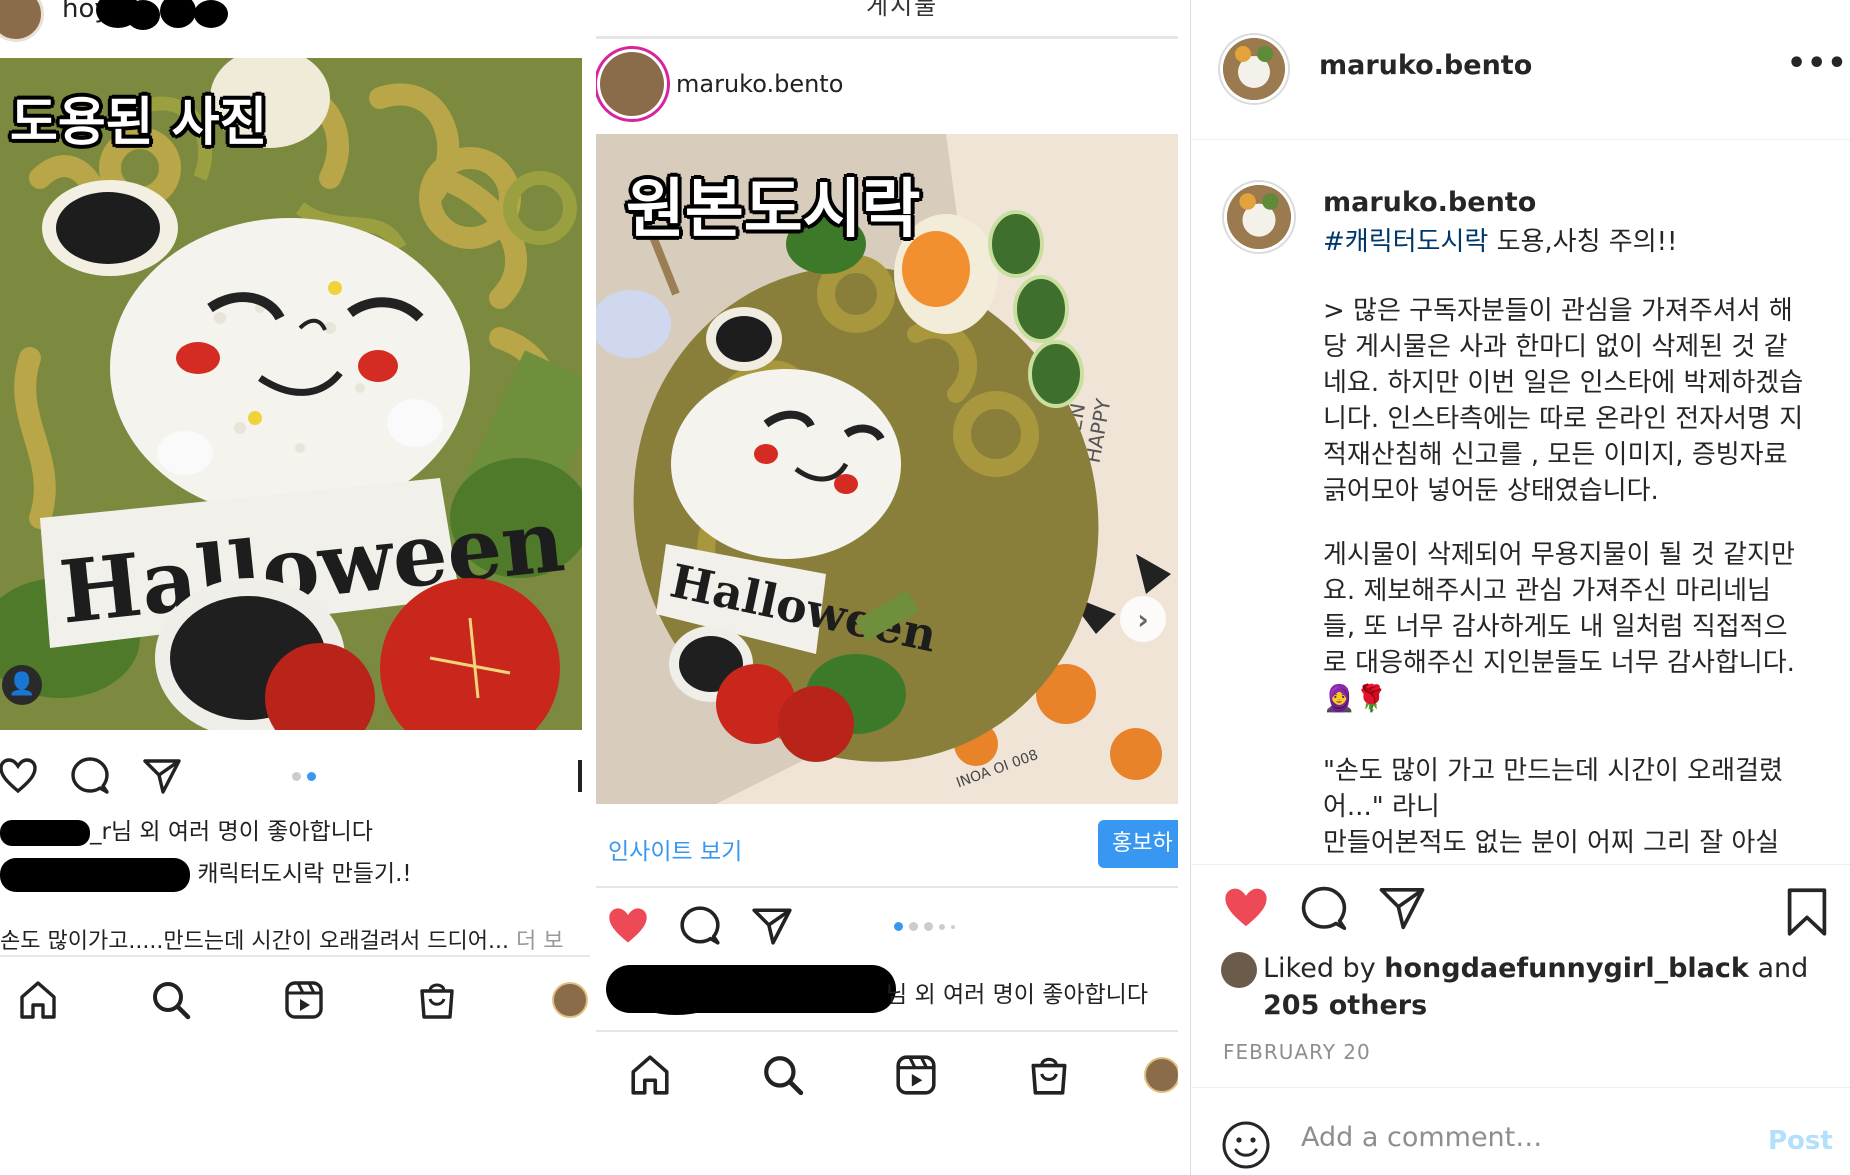  I want to click on likes-text: _r님 외 여러 명이 좋아합니다, so click(231, 832).